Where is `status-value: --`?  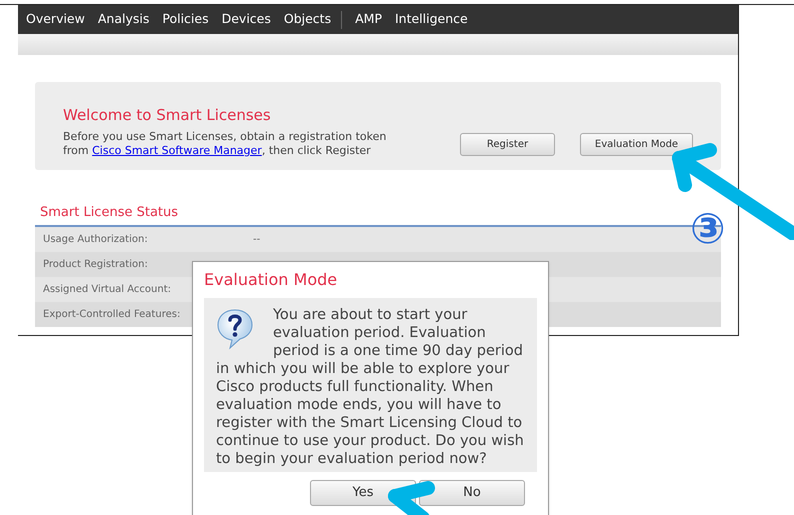 status-value: -- is located at coordinates (256, 239).